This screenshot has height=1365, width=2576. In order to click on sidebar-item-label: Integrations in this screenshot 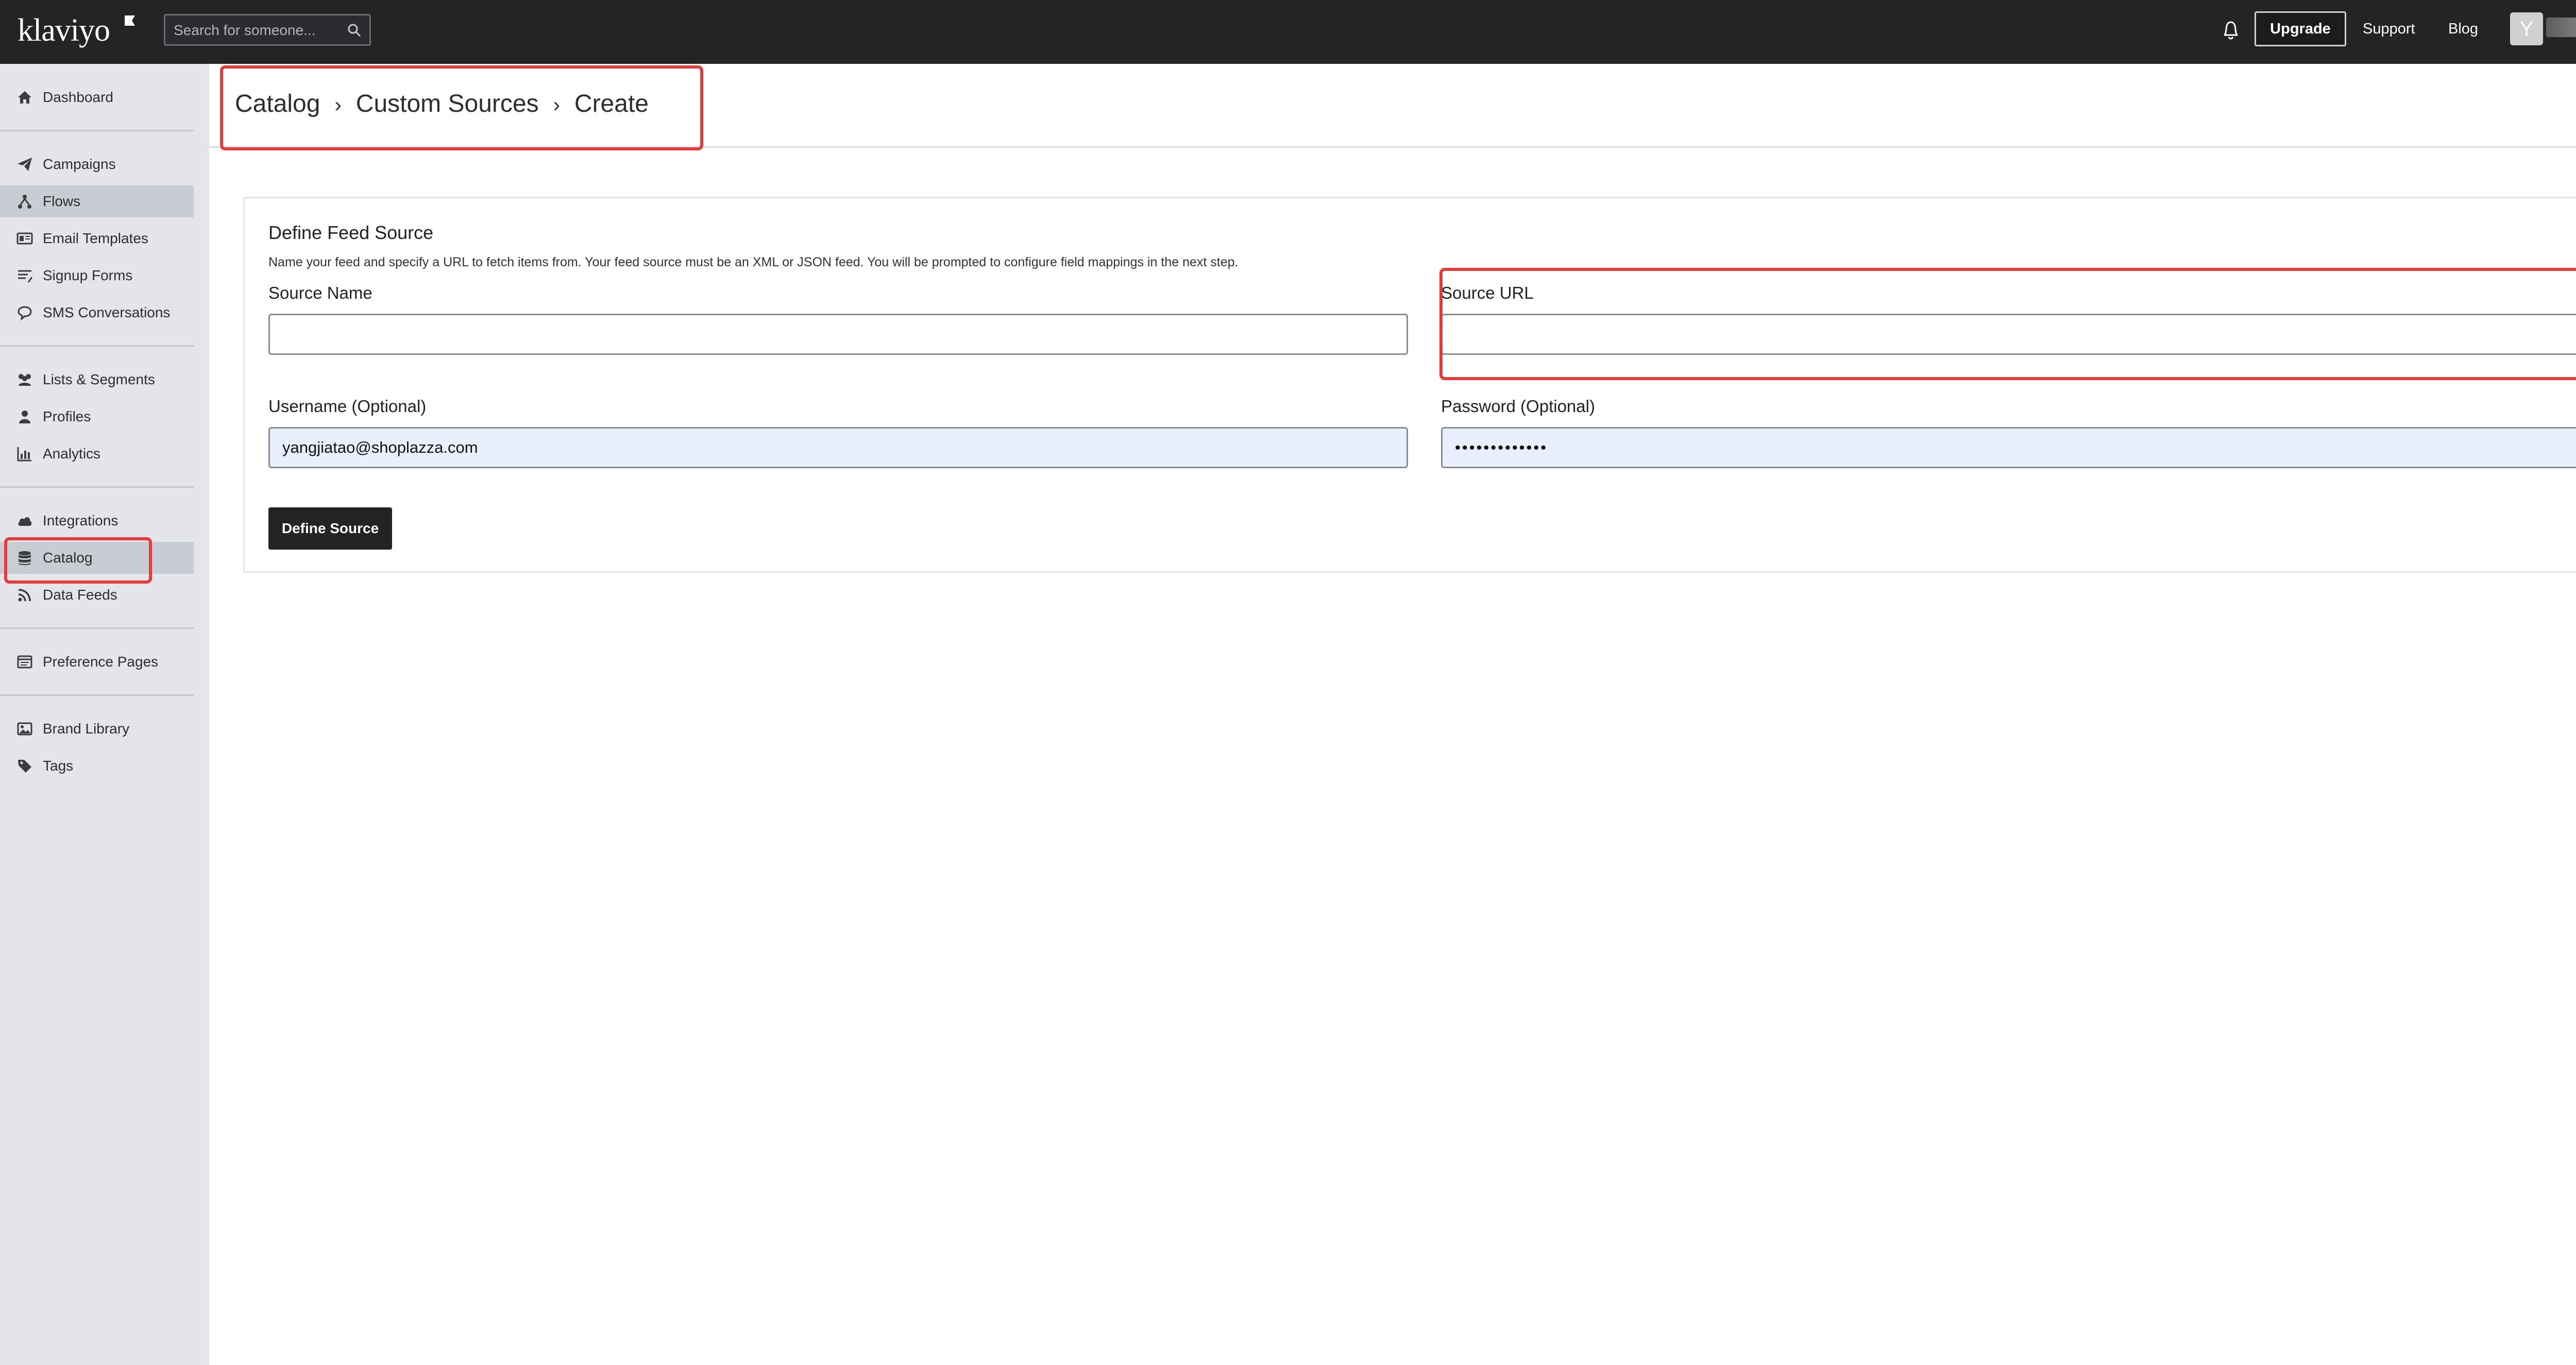, I will do `click(80, 520)`.